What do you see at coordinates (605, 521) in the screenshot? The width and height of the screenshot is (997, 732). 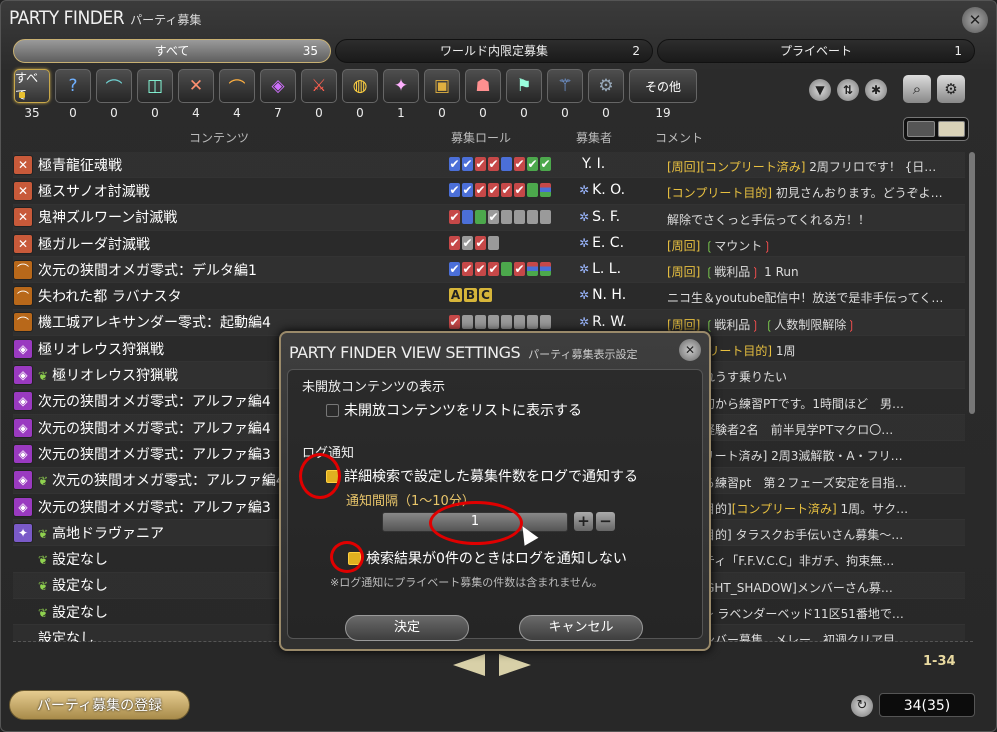 I see `interval-minus-button: −` at bounding box center [605, 521].